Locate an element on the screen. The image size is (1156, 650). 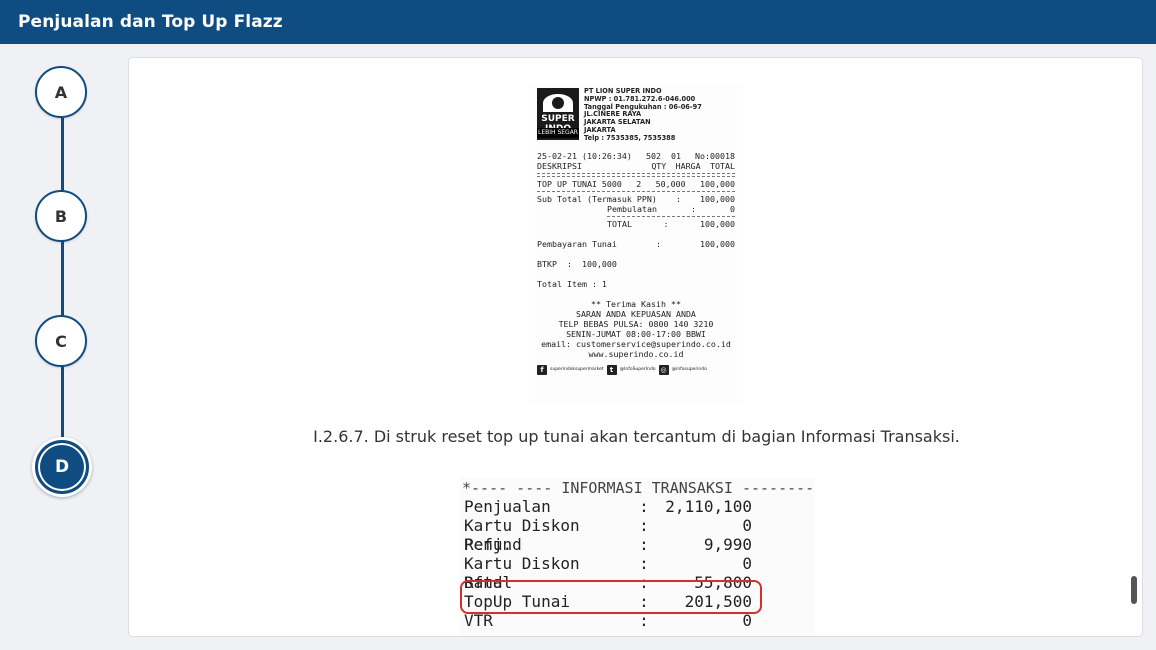
stepper-connector is located at coordinates (62, 293).